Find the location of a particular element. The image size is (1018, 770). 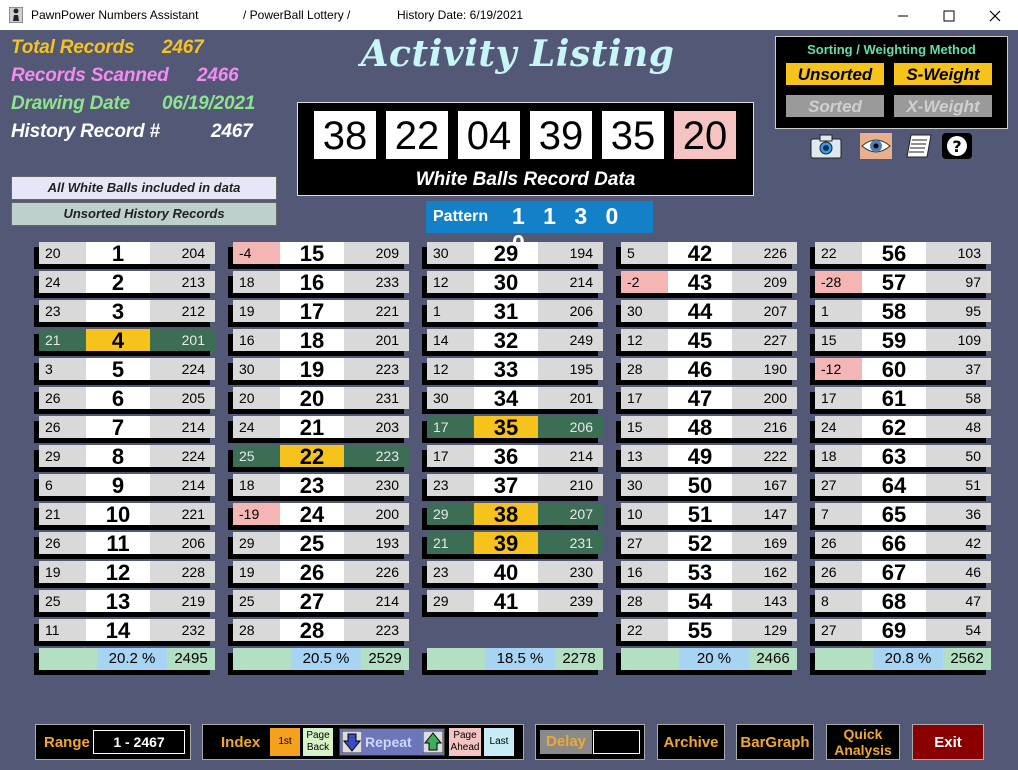

page-back-button: Page Back is located at coordinates (318, 742).